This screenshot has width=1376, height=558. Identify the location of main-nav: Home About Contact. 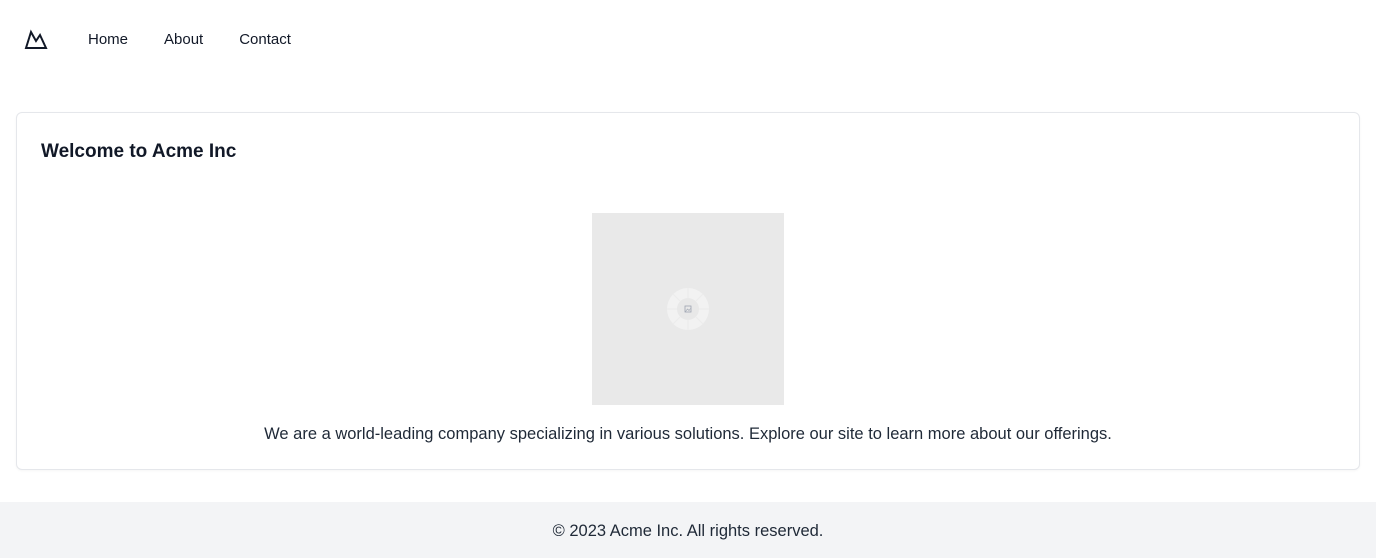
(207, 40).